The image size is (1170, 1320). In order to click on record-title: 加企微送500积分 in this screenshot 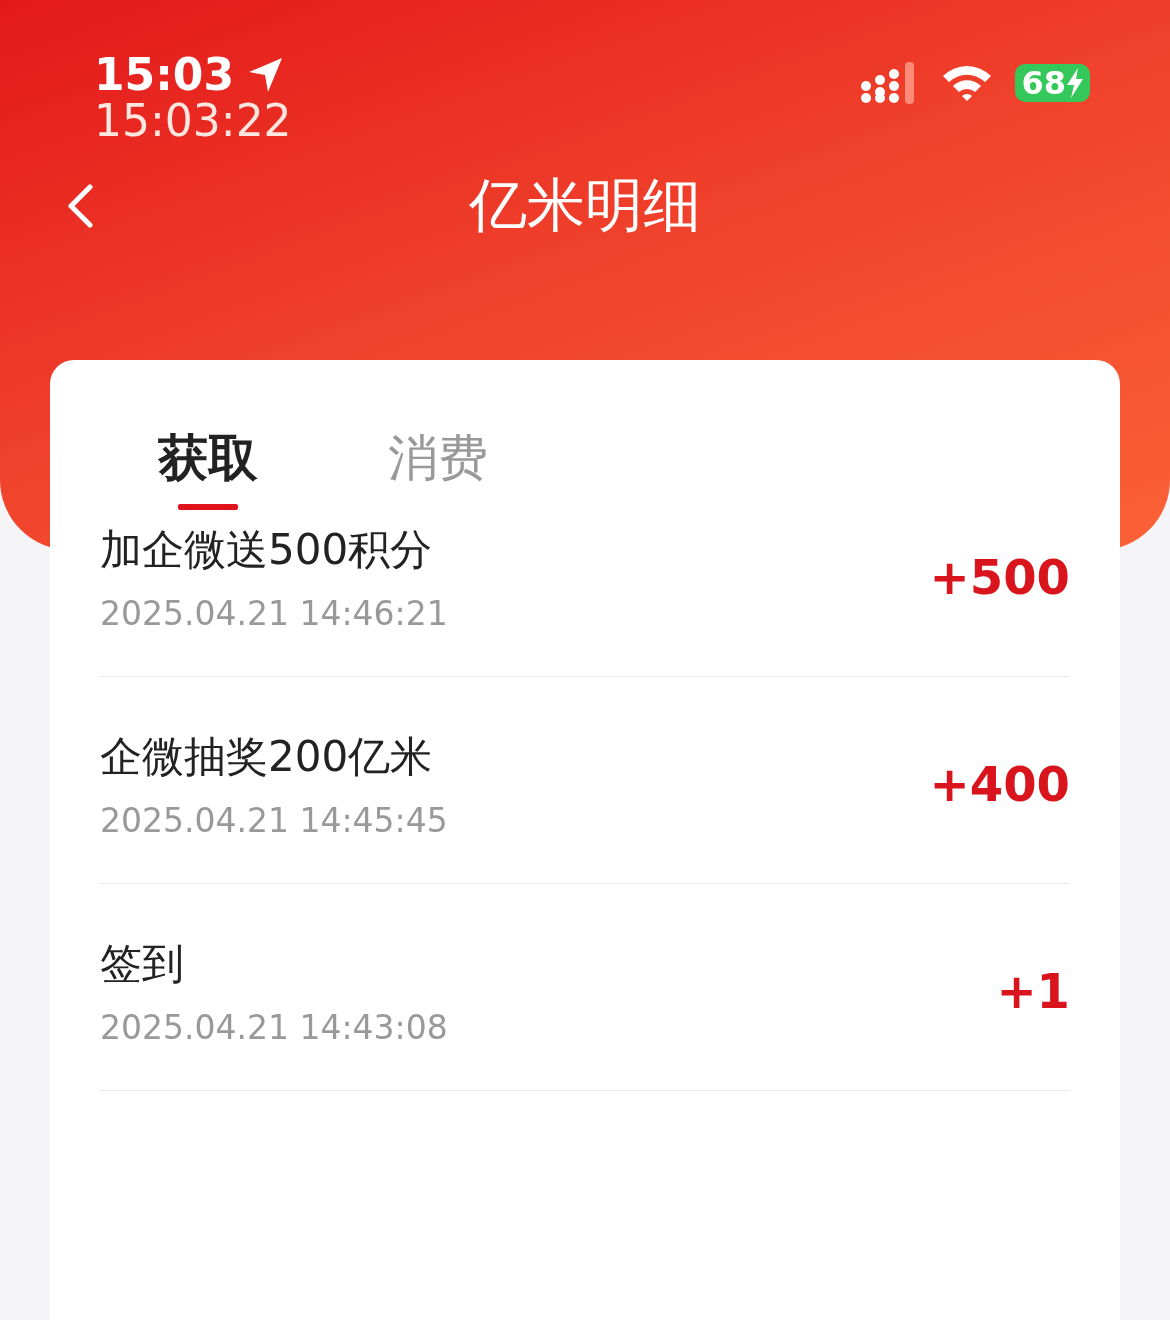, I will do `click(267, 549)`.